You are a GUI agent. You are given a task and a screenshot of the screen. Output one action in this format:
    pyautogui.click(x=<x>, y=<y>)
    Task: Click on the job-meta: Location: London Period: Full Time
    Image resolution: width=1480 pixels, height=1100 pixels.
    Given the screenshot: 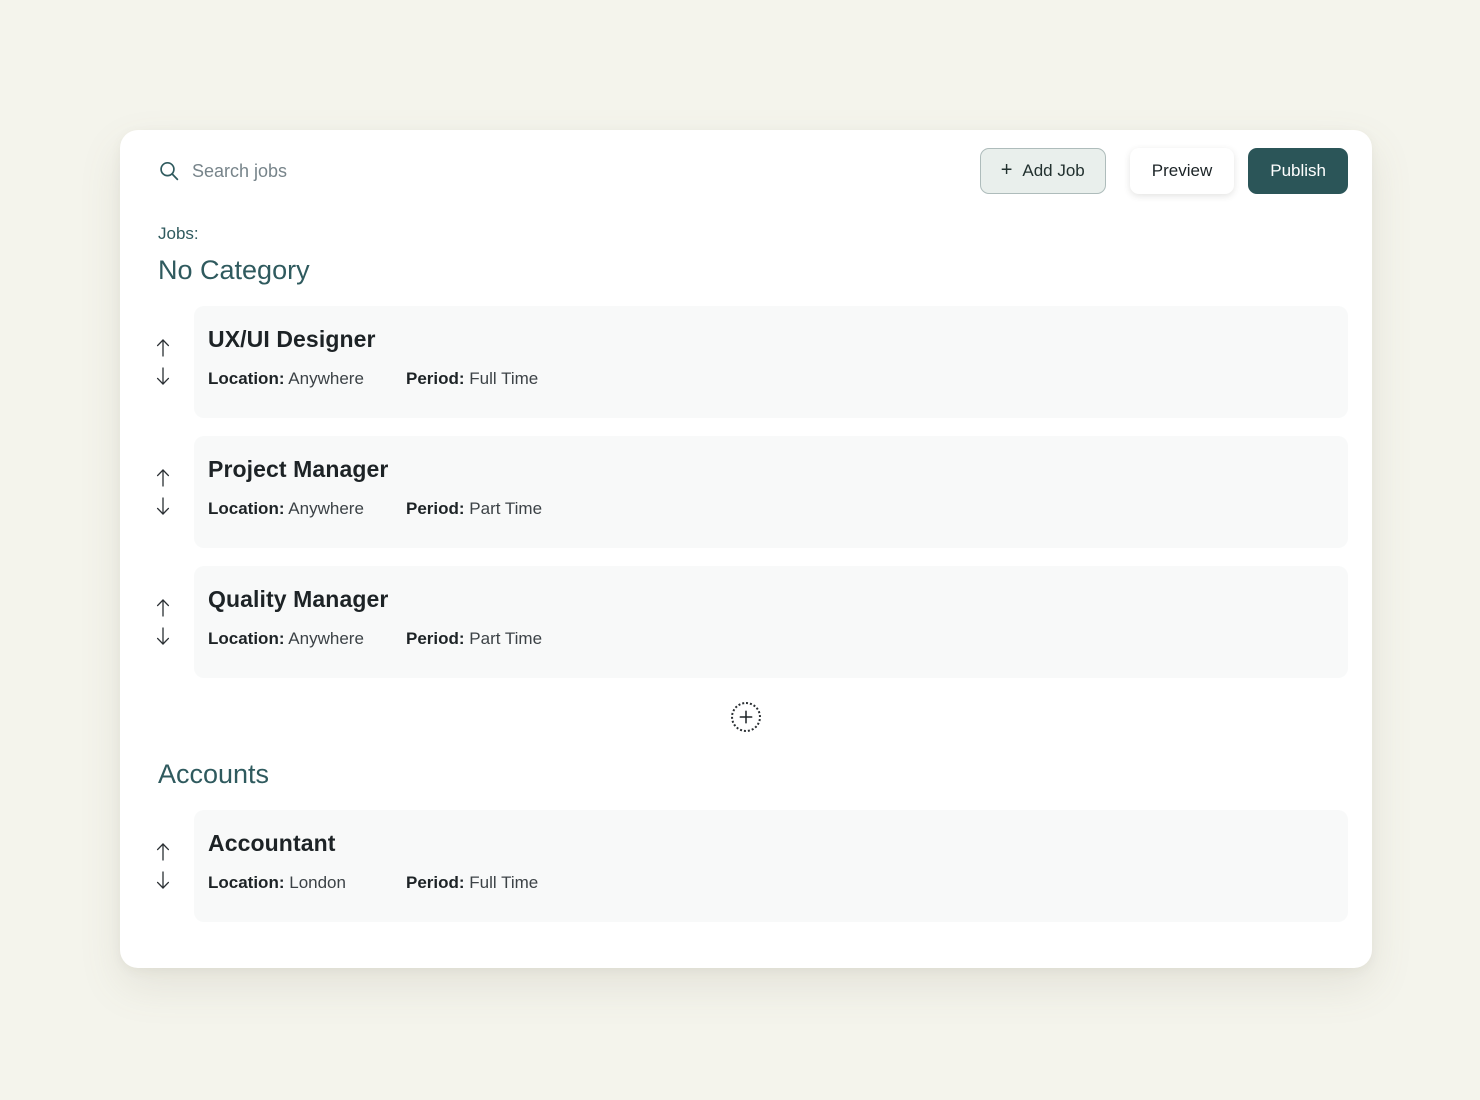 What is the action you would take?
    pyautogui.click(x=778, y=883)
    